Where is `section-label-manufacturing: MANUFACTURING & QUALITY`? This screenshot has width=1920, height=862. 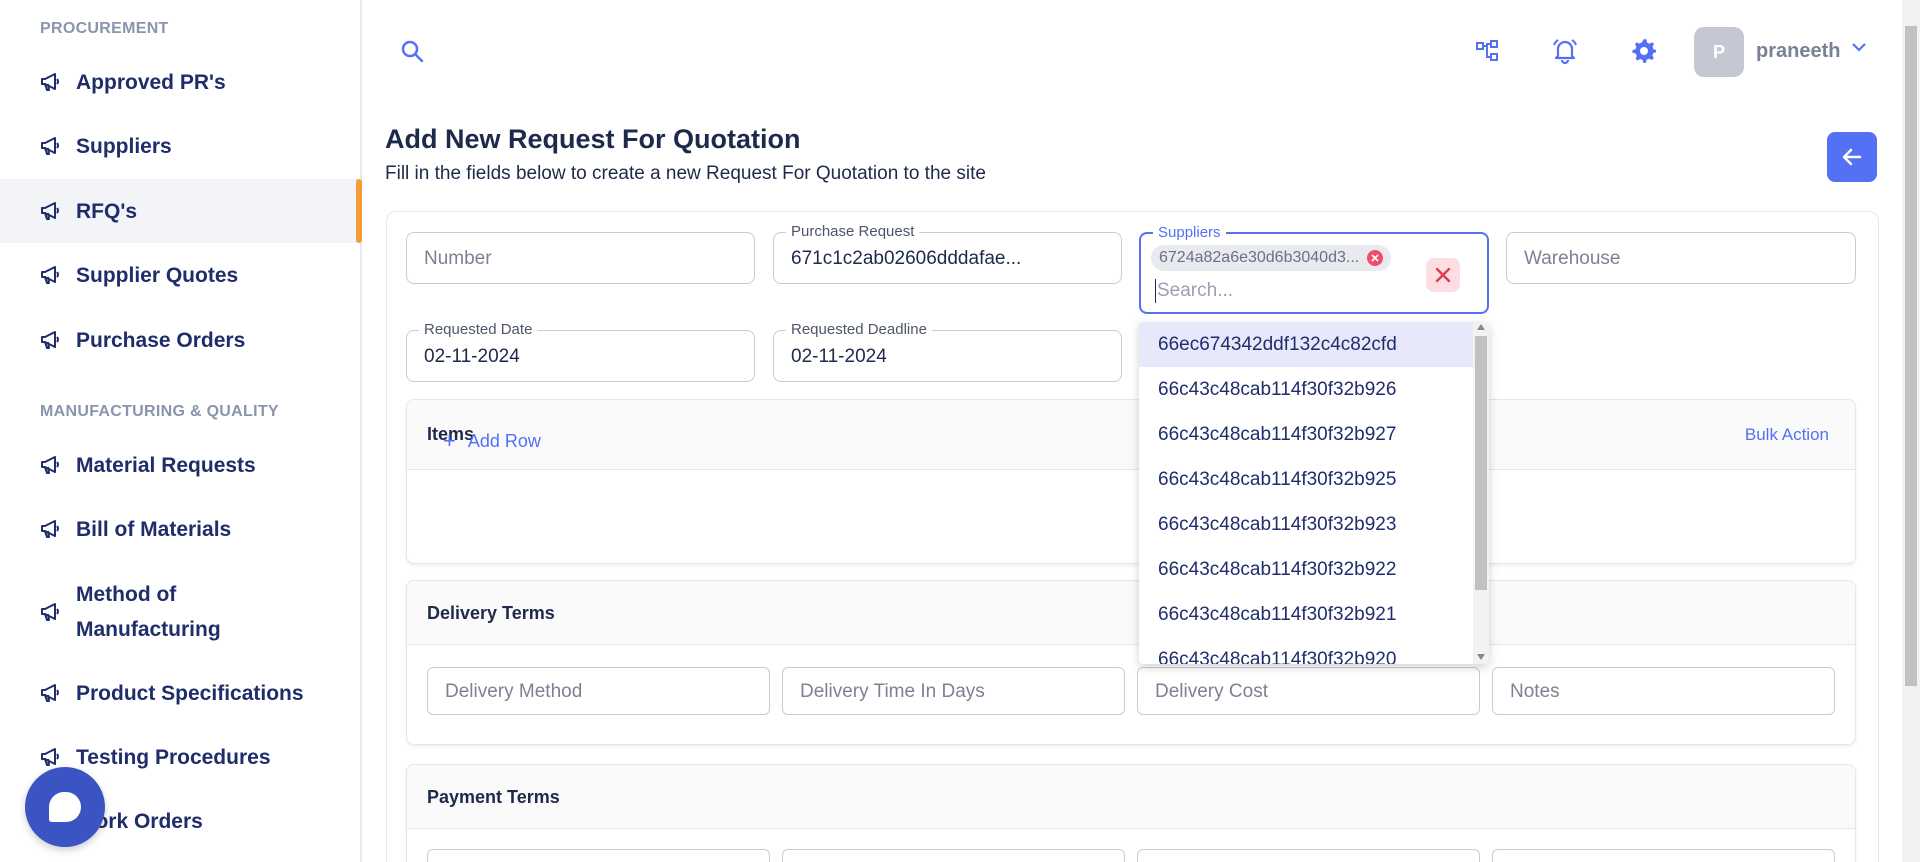 section-label-manufacturing: MANUFACTURING & QUALITY is located at coordinates (159, 411).